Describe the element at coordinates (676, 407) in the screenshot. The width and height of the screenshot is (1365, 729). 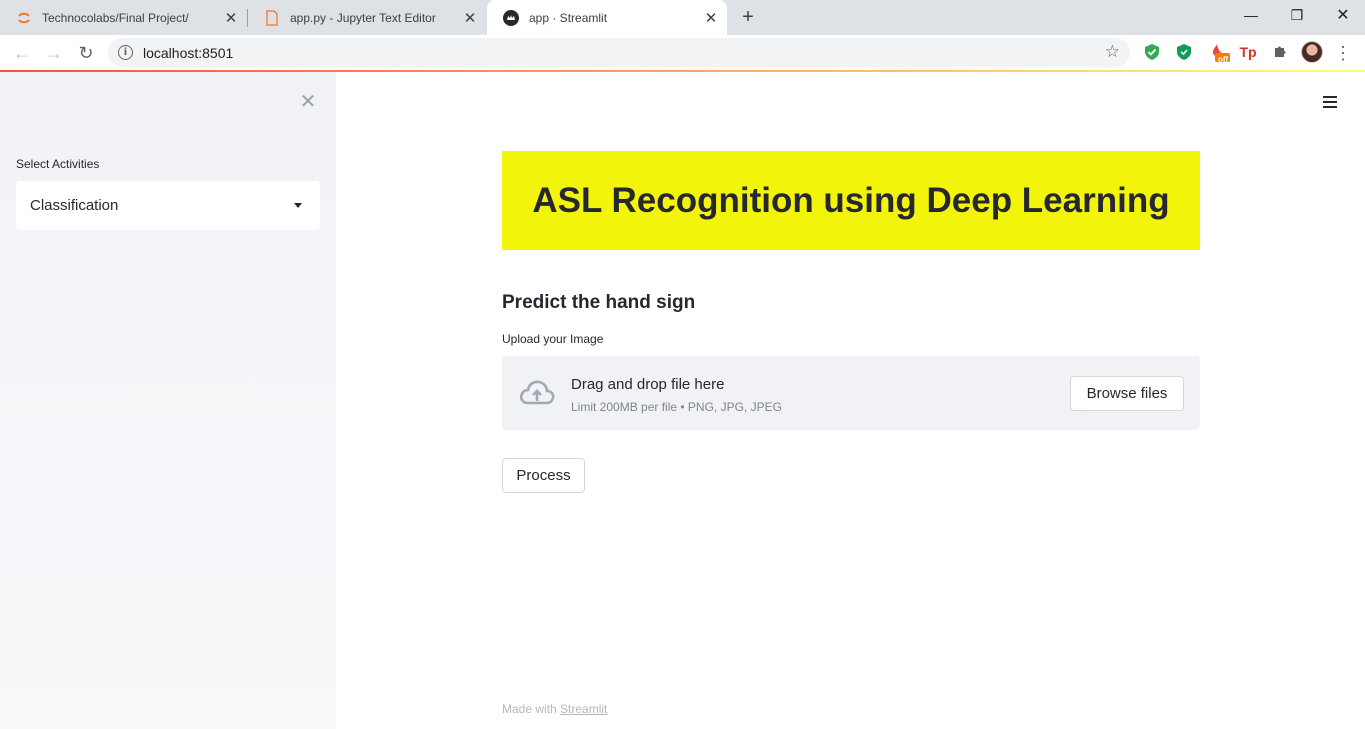
I see `dropzone-limit: Limit 200MB per file • PNG, JPG, JPEG` at that location.